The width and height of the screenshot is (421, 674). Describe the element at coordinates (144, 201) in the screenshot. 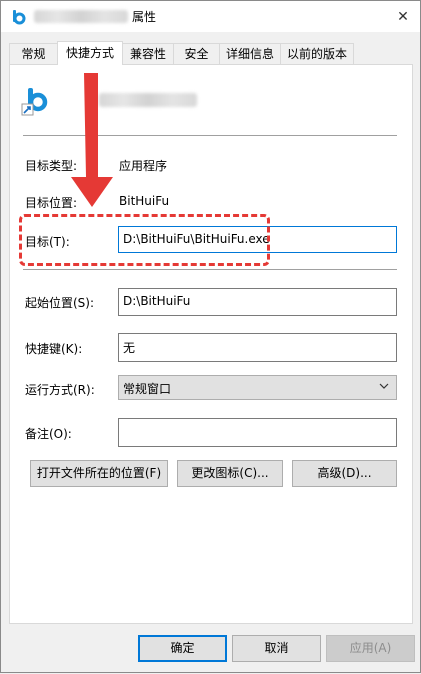

I see `target-location-value: BitHuiFu` at that location.